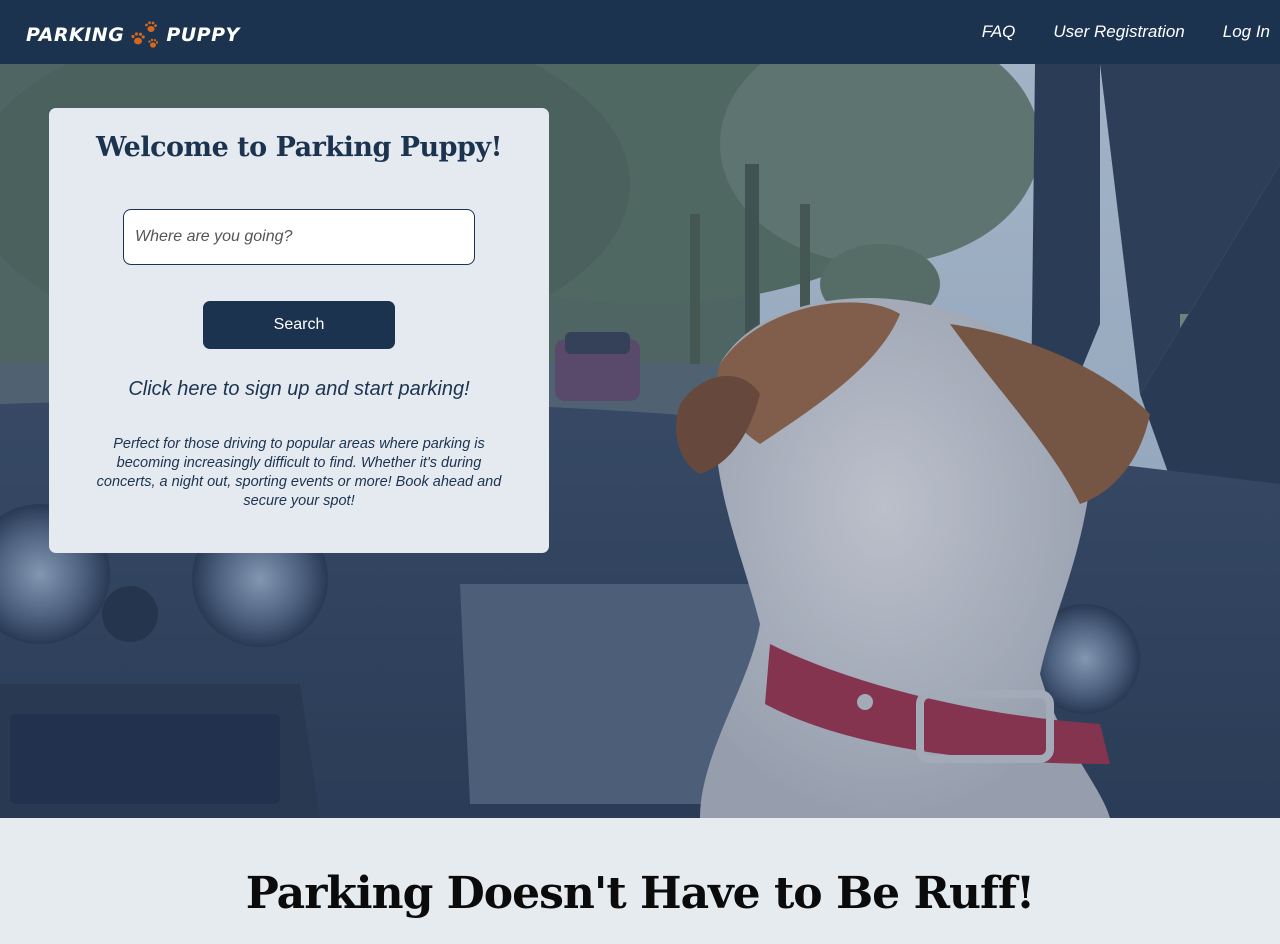 This screenshot has height=944, width=1280. What do you see at coordinates (299, 389) in the screenshot?
I see `signup-link: Click here to sign up and start parking!` at bounding box center [299, 389].